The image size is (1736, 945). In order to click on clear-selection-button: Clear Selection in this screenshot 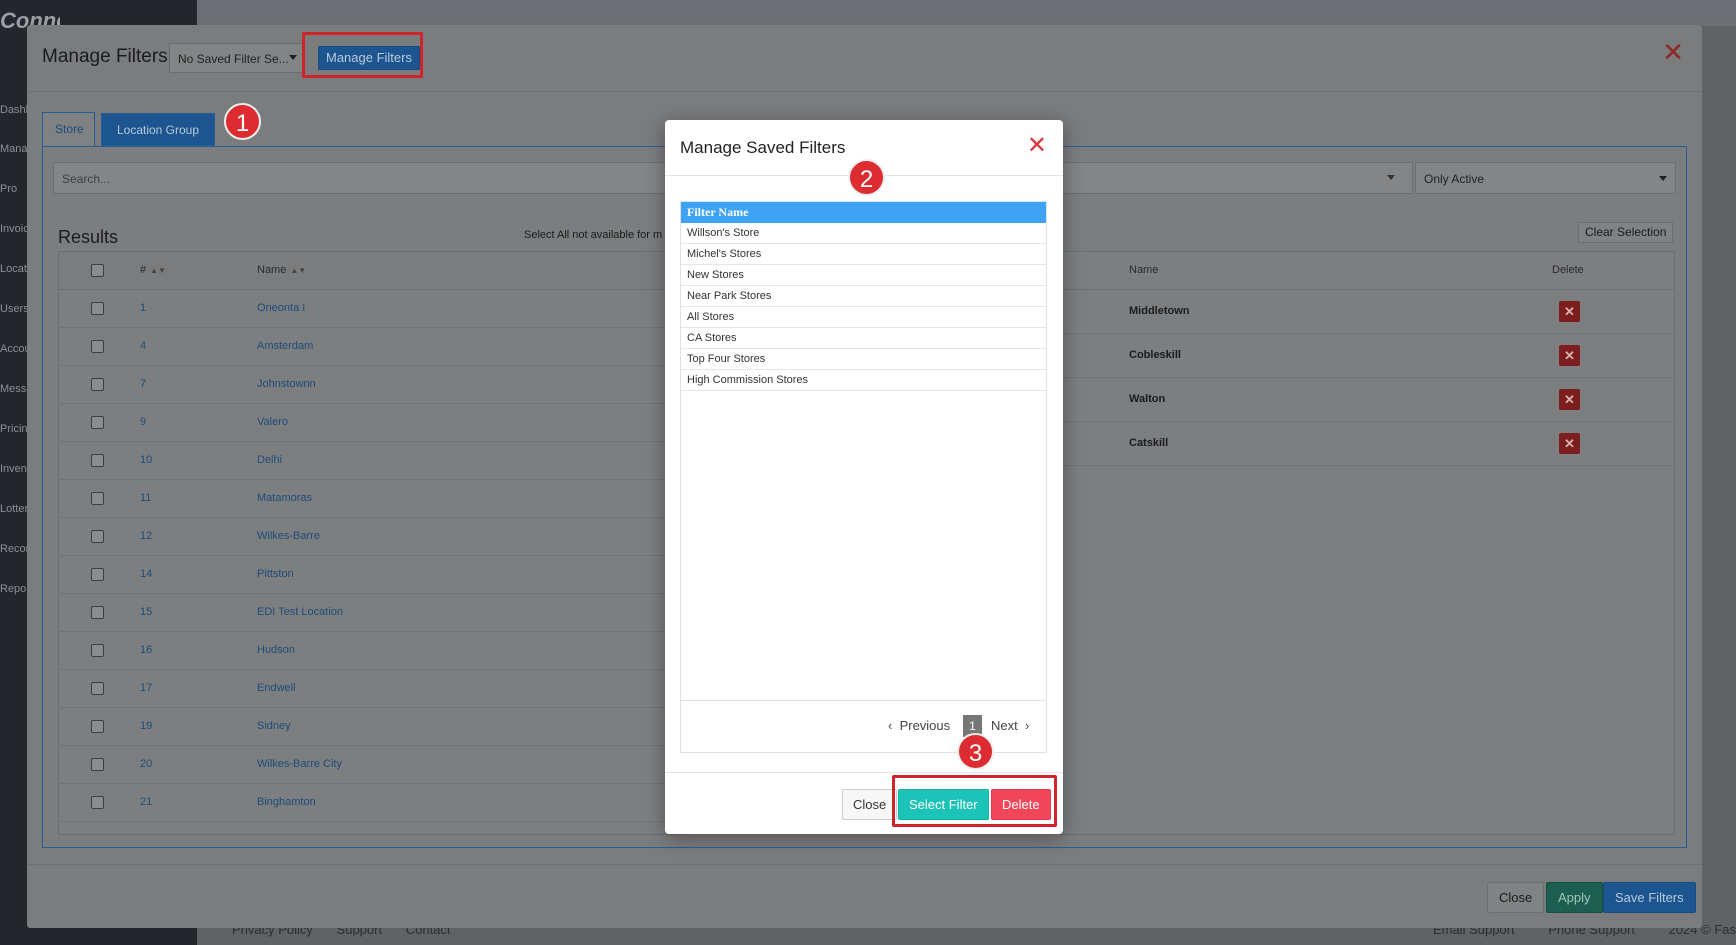, I will do `click(1626, 232)`.